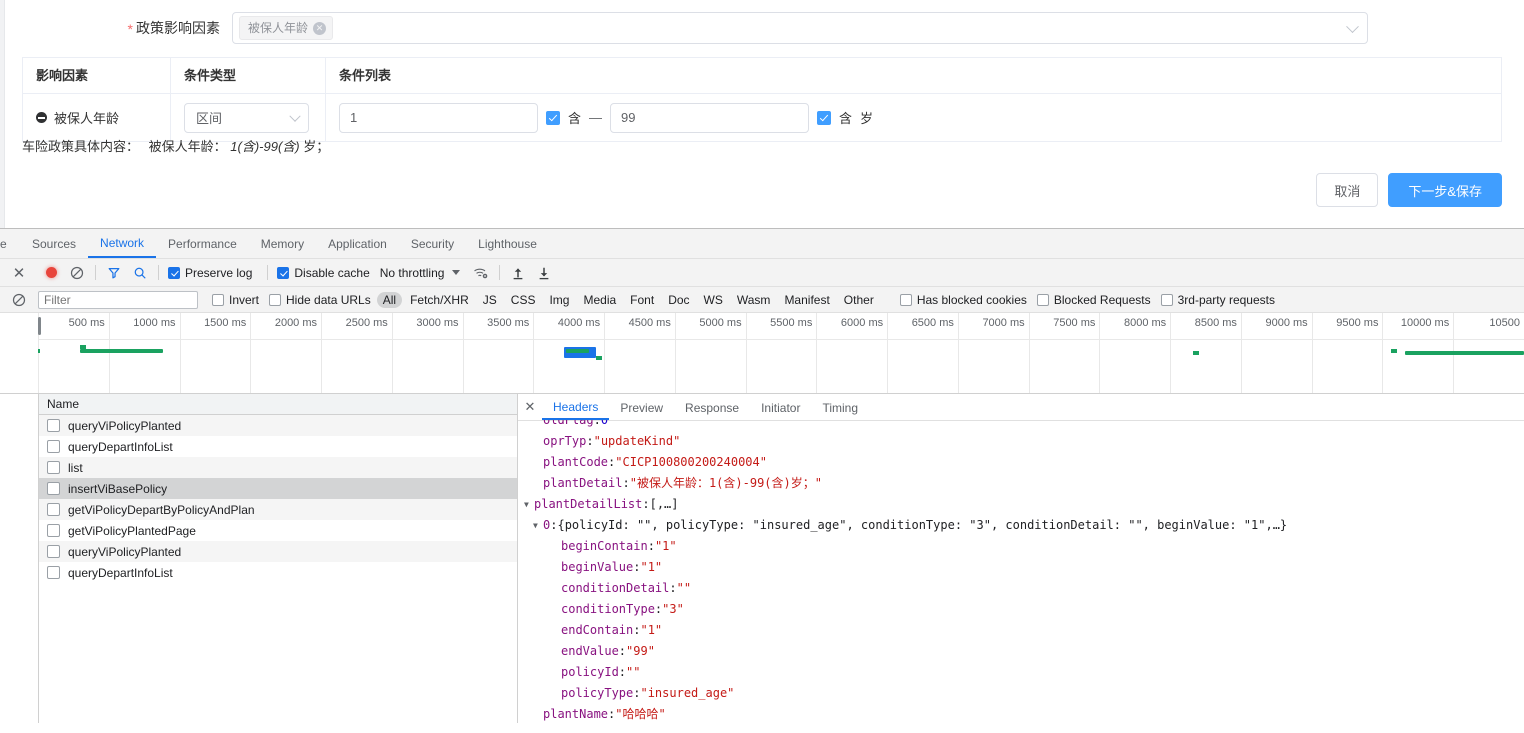 The image size is (1524, 733). I want to click on filter-type-other: Other, so click(859, 300).